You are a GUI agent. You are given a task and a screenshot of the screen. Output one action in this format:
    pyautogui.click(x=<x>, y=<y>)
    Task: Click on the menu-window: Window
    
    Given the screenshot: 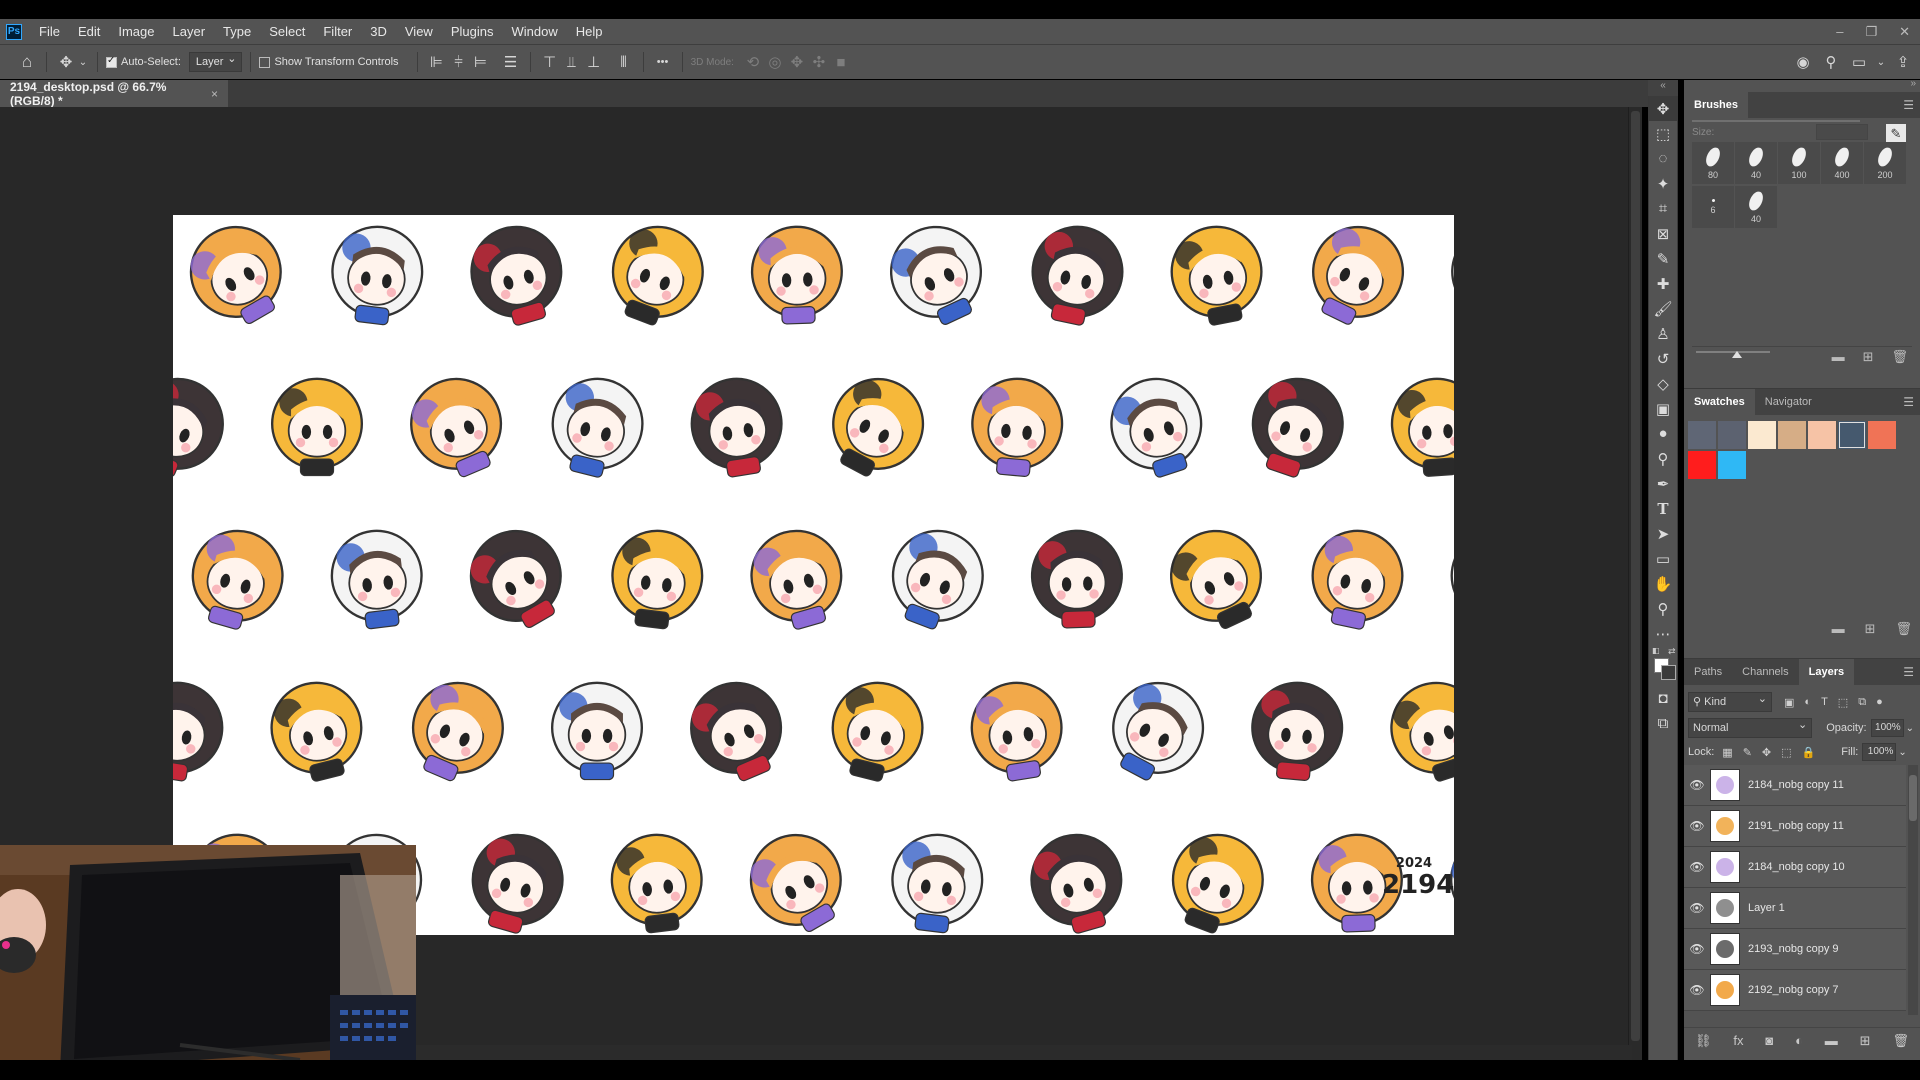 What is the action you would take?
    pyautogui.click(x=534, y=31)
    